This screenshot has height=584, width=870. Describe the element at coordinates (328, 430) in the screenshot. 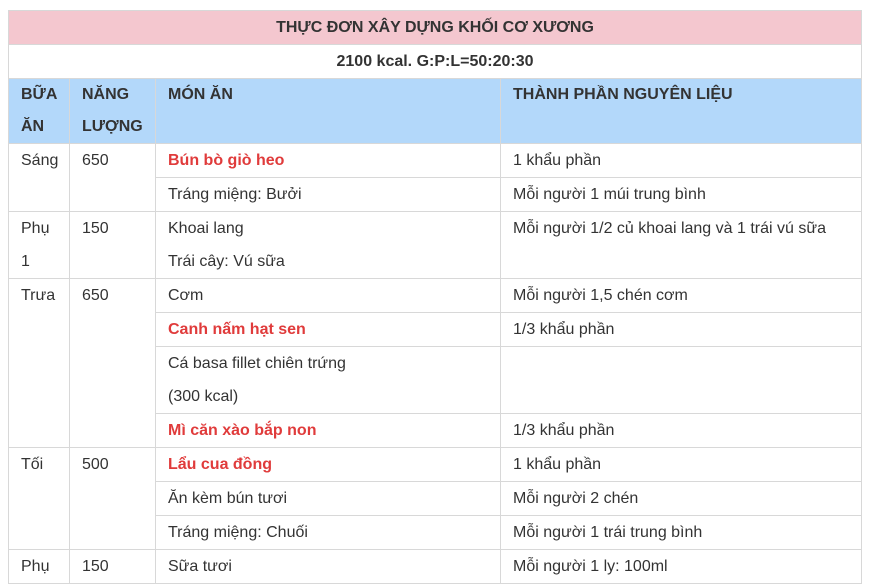

I see `dish-cell: Mì căn xào bắp non` at that location.